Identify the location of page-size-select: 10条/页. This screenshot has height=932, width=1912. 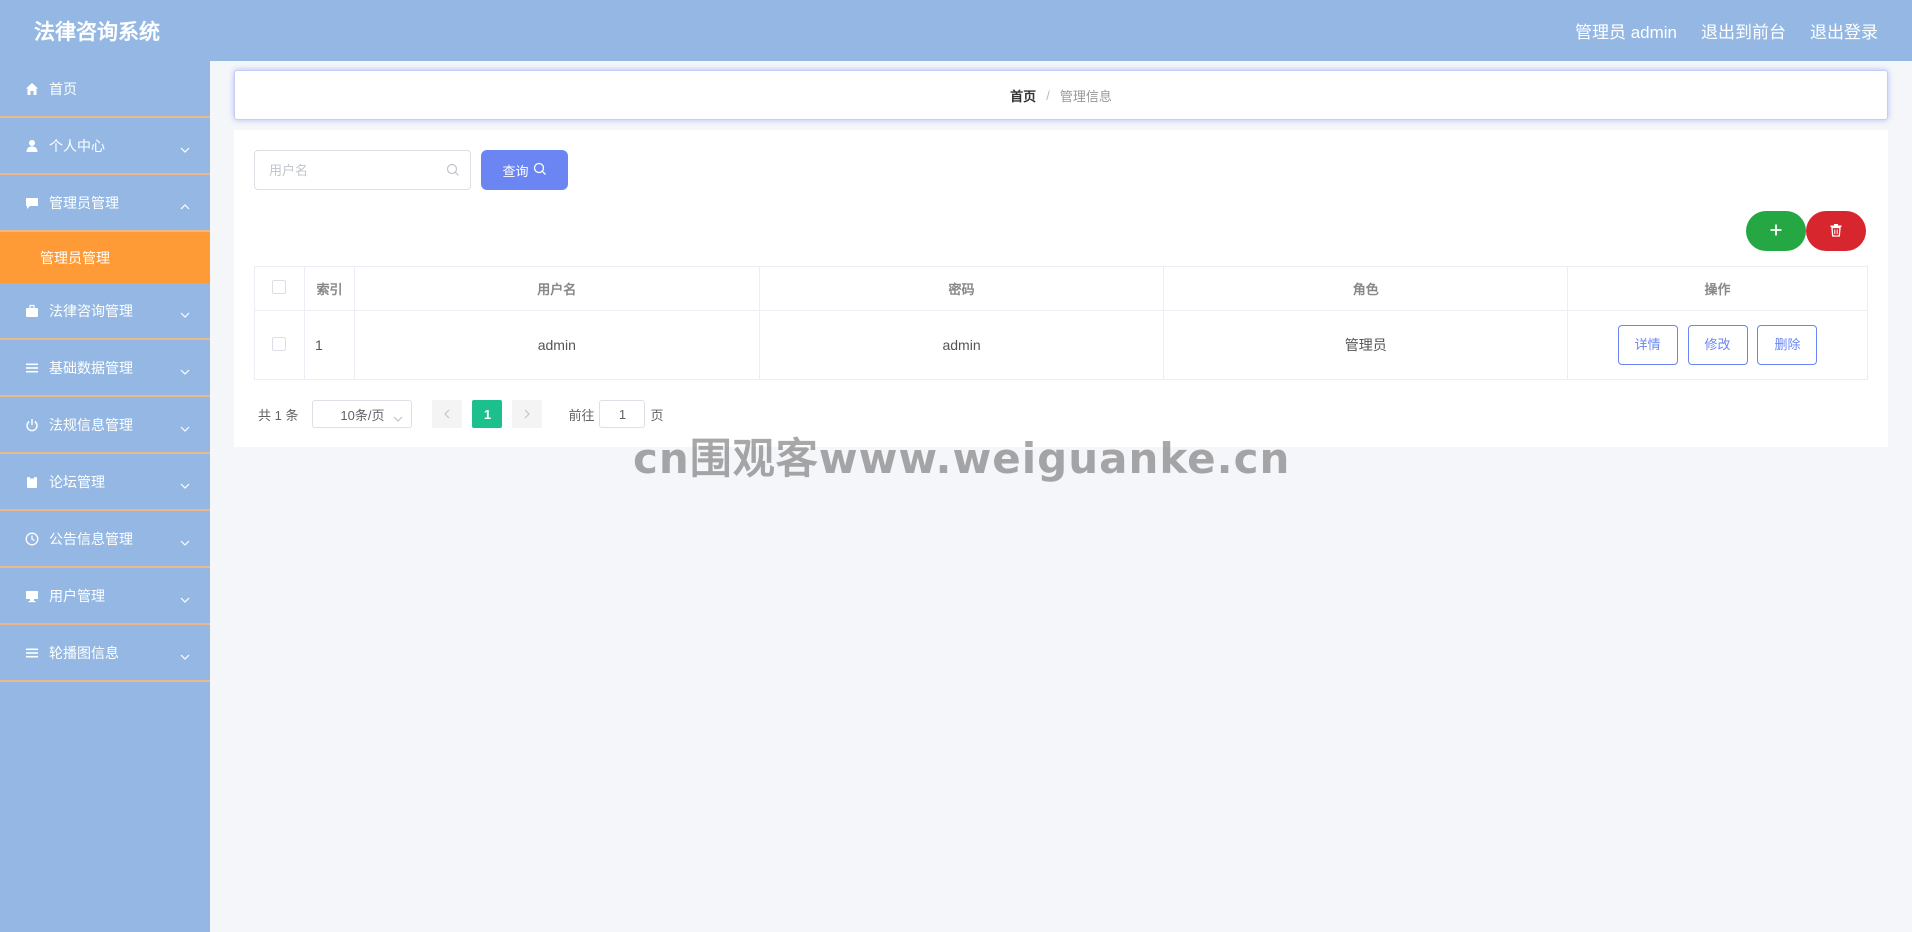
(362, 414).